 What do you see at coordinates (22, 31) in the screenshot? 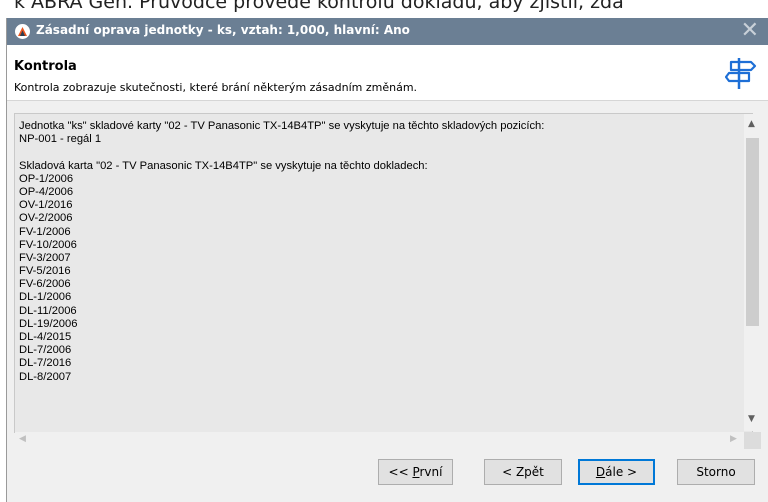
I see `abra-logo-icon` at bounding box center [22, 31].